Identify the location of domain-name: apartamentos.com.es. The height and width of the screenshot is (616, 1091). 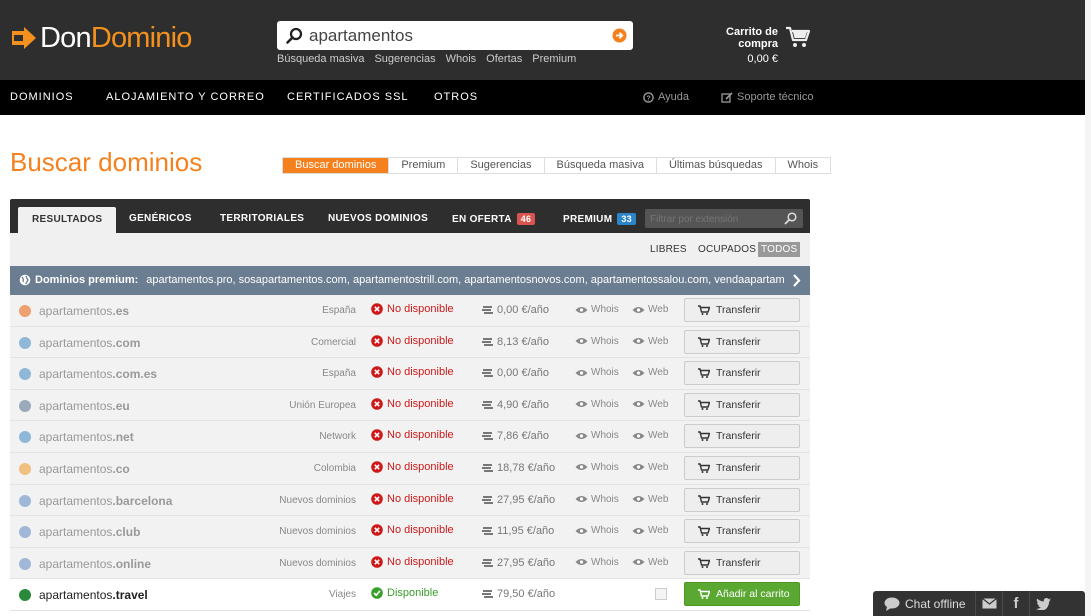
(98, 374).